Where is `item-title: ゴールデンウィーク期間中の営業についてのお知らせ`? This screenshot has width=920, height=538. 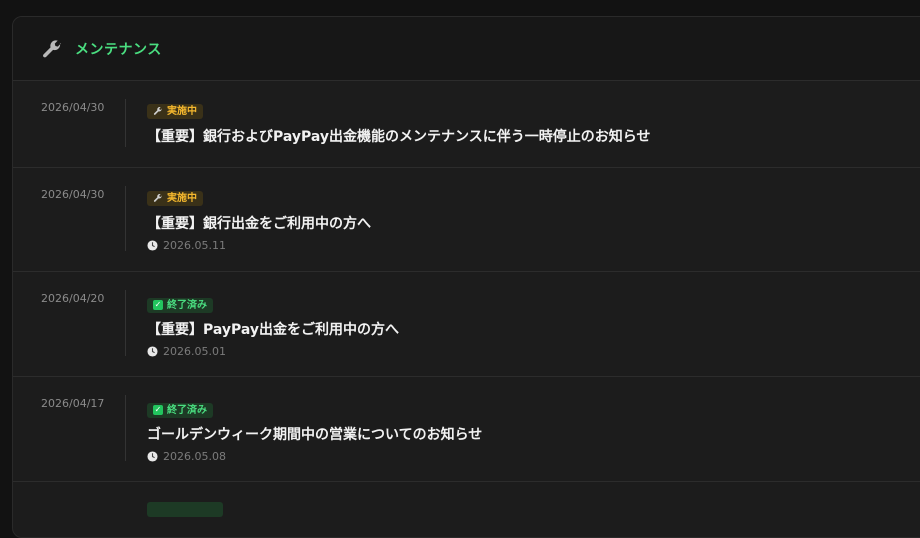 item-title: ゴールデンウィーク期間中の営業についてのお知らせ is located at coordinates (533, 434).